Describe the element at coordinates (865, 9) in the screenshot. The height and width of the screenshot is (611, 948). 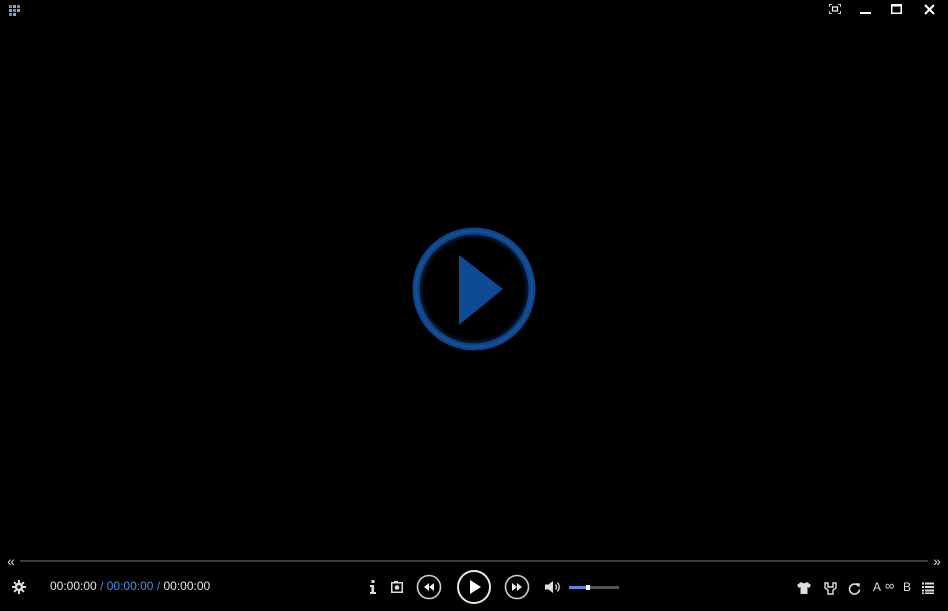
I see `minimize-button` at that location.